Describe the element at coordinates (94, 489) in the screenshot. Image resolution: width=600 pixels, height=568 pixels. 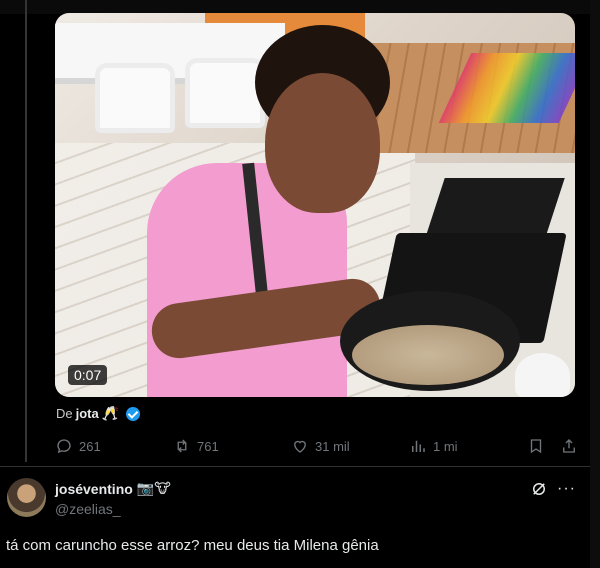
I see `reply-author-display-name: joséventino` at that location.